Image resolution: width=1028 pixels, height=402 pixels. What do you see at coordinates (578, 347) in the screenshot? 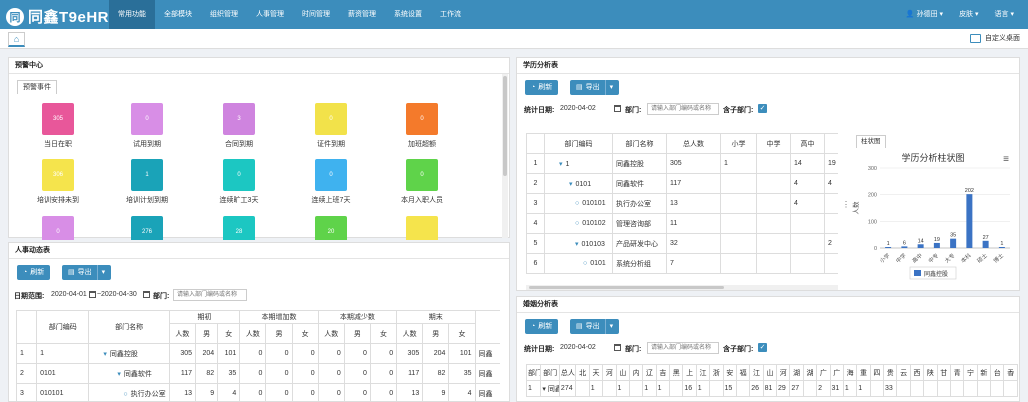
I see `stat-date-field: 2020-04-02` at bounding box center [578, 347].